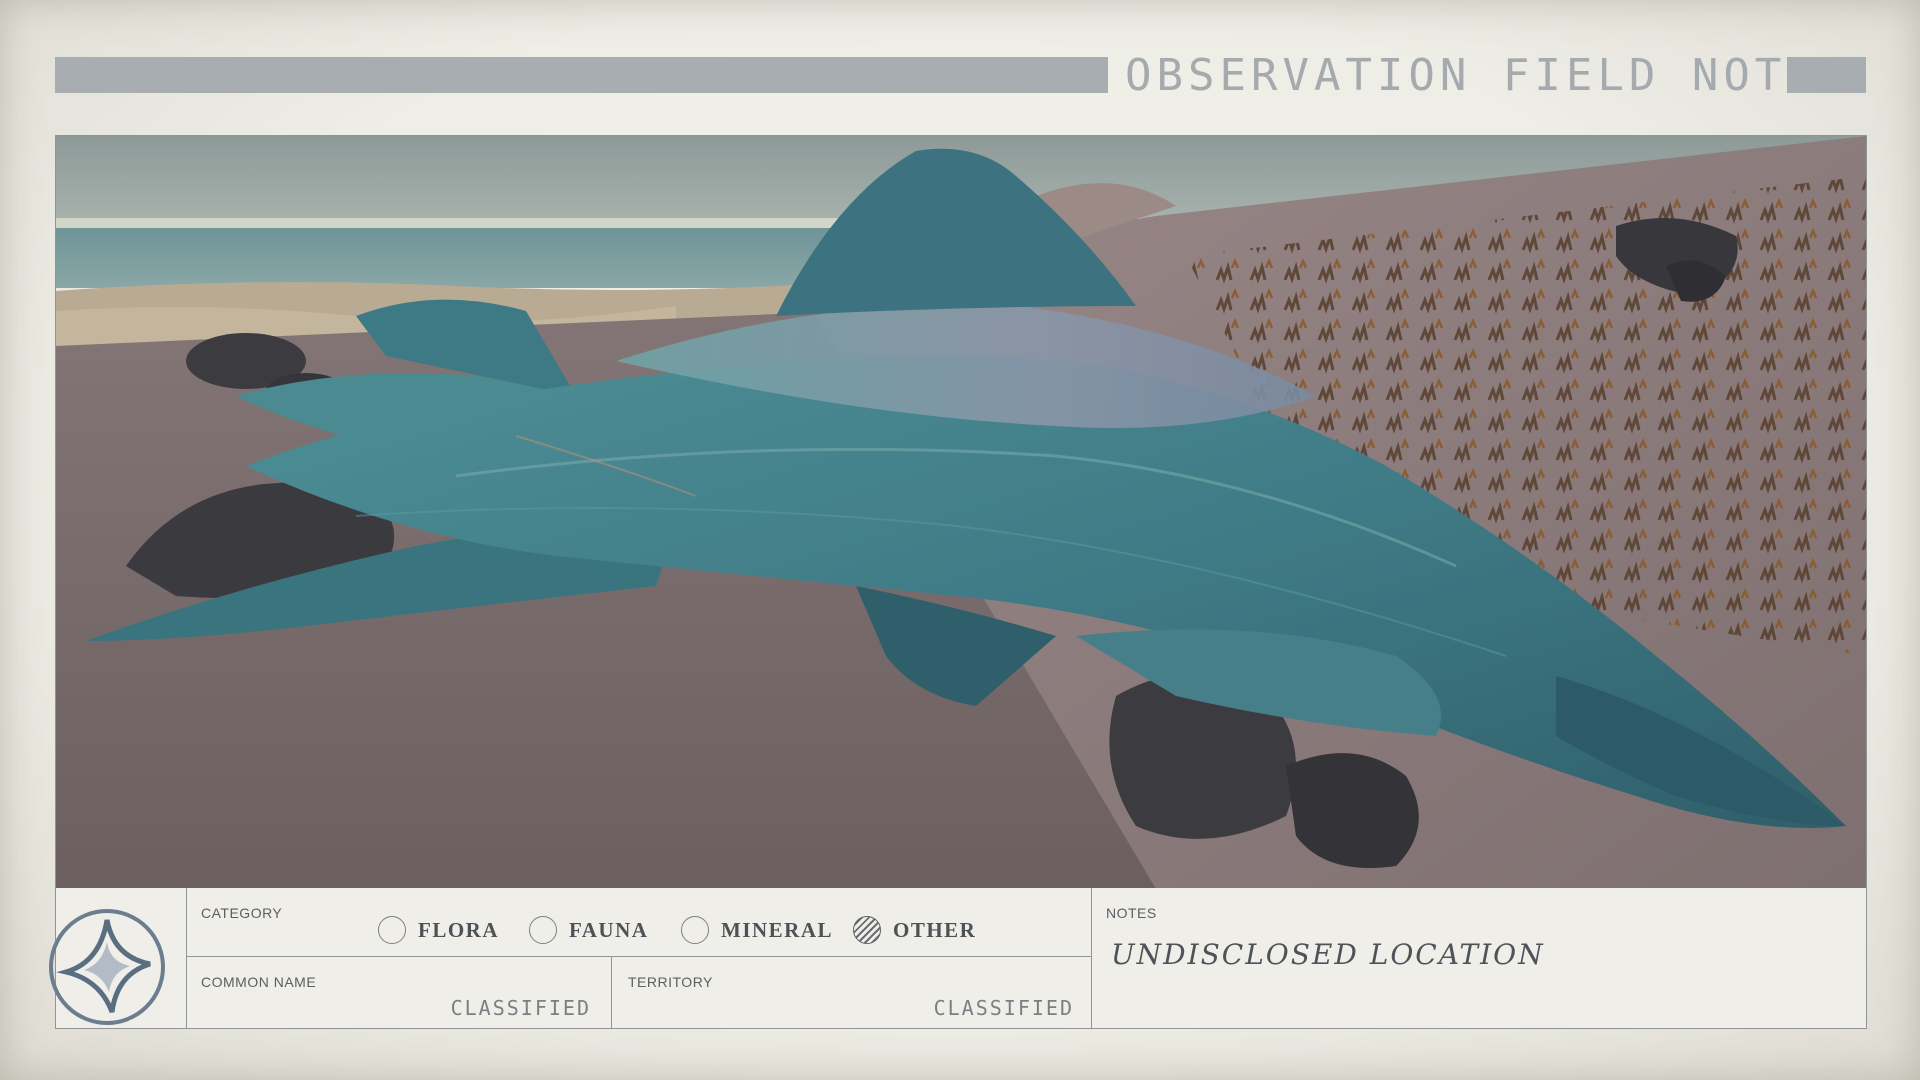 This screenshot has height=1080, width=1920. I want to click on territory-label: TERRITORY, so click(670, 982).